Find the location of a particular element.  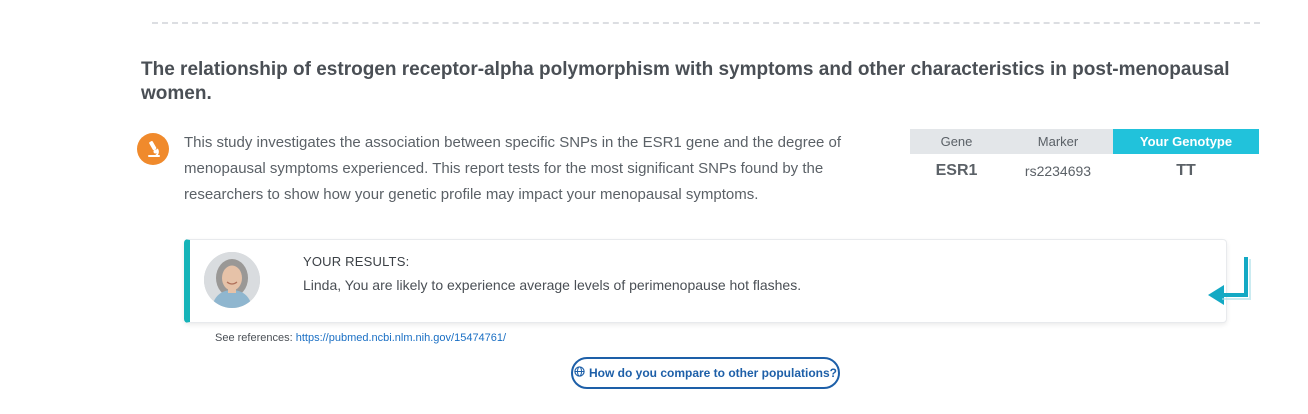

compare-populations-button: How do you compare to other populations? is located at coordinates (705, 373).